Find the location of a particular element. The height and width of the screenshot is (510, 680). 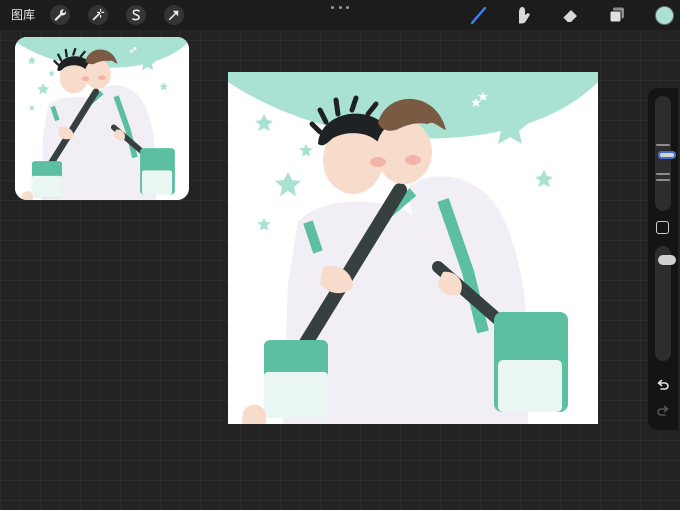

reference-window is located at coordinates (102, 118).